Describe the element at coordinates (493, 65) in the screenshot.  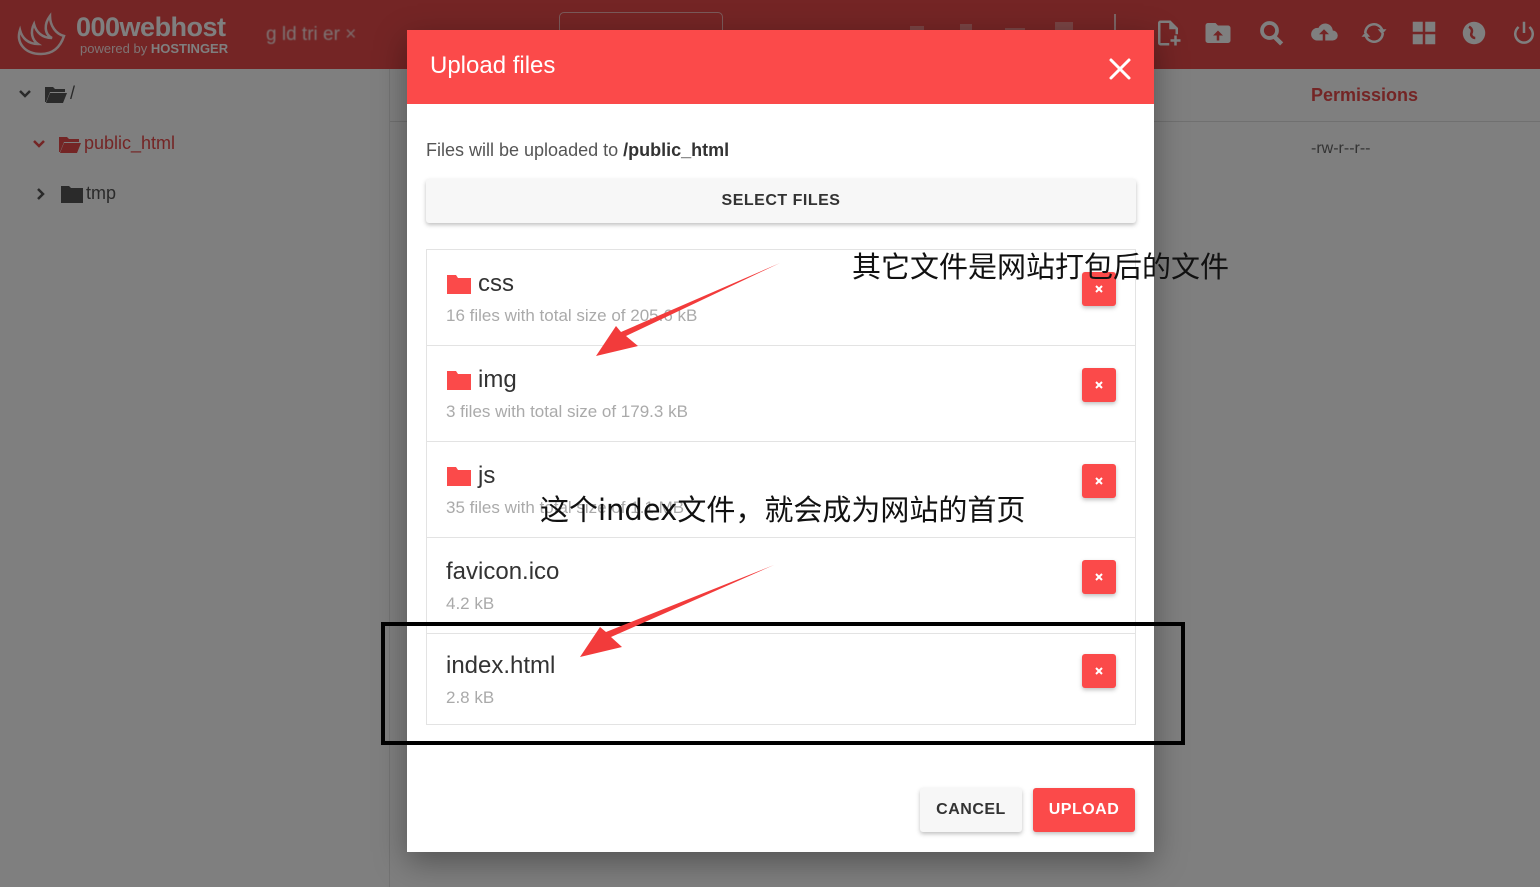
I see `dialog-title: Upload files` at that location.